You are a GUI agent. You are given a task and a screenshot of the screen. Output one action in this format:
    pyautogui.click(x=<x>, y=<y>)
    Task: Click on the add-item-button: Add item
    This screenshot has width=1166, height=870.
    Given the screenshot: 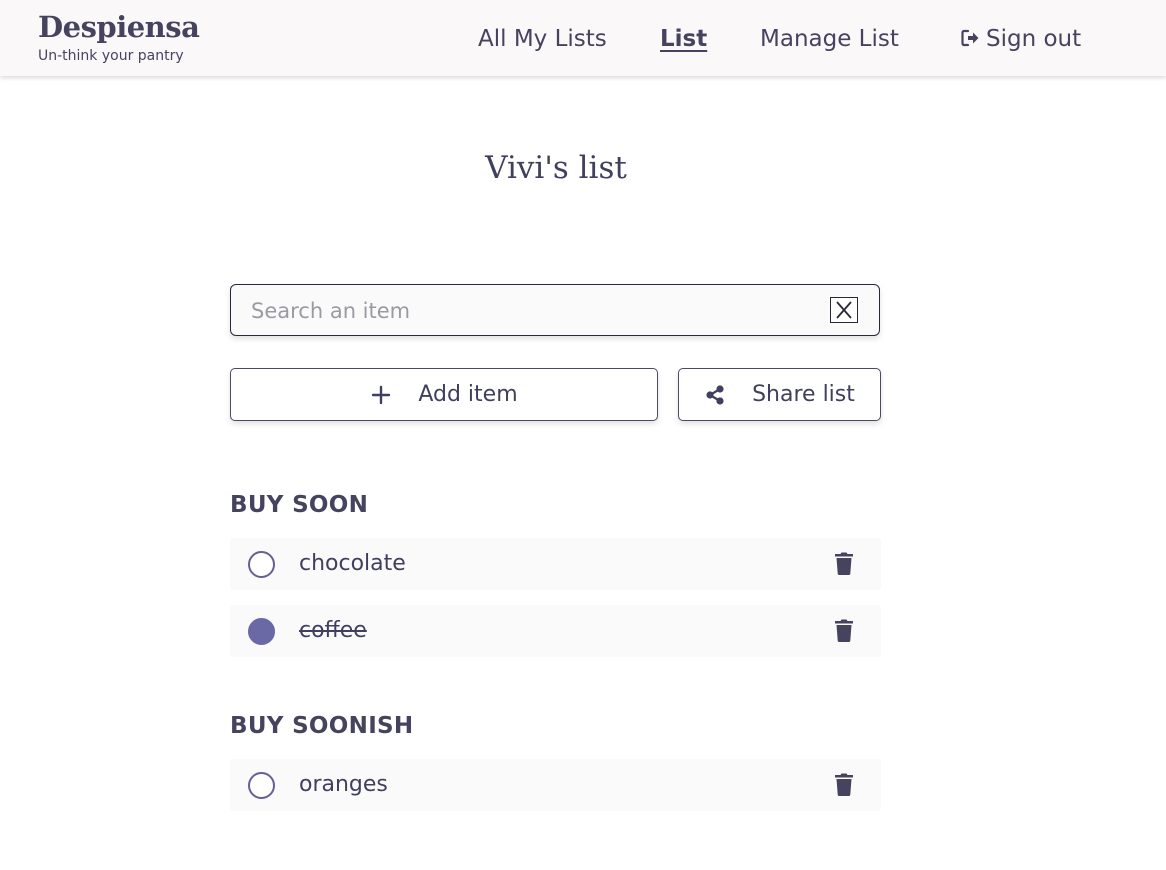 What is the action you would take?
    pyautogui.click(x=444, y=394)
    